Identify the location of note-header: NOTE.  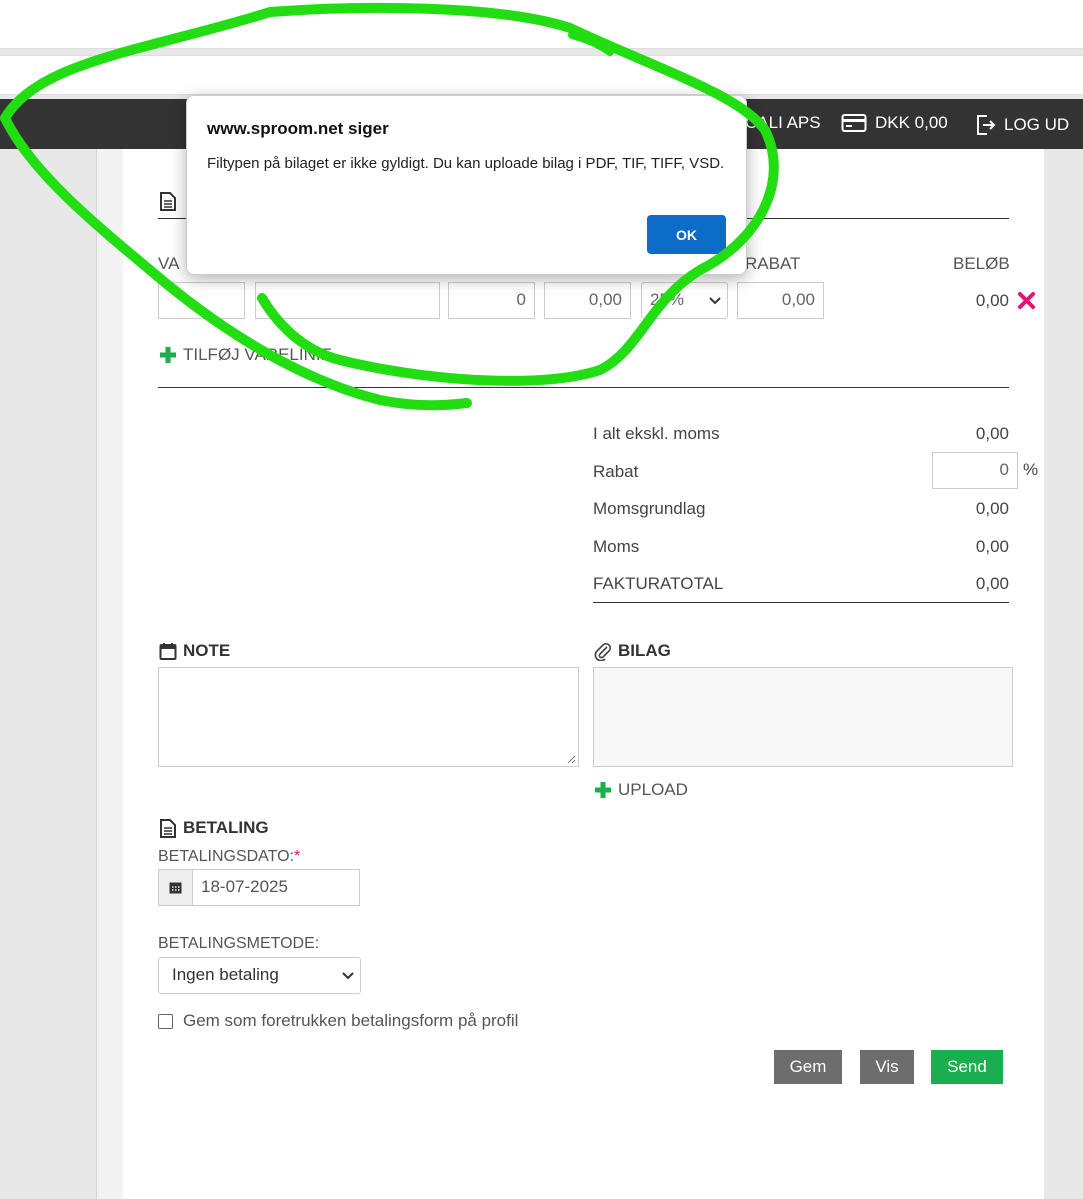
(194, 651).